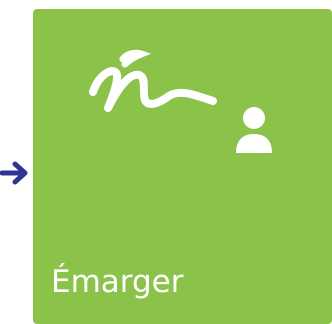 The height and width of the screenshot is (324, 332). What do you see at coordinates (254, 130) in the screenshot?
I see `person-icon` at bounding box center [254, 130].